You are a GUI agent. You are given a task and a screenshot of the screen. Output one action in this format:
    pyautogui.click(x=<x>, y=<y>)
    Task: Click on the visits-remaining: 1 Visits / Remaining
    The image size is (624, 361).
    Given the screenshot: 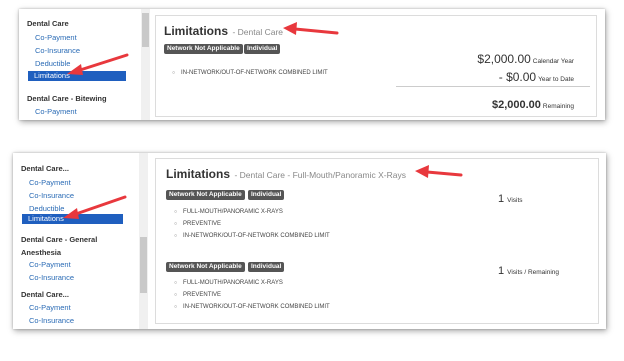 What is the action you would take?
    pyautogui.click(x=528, y=270)
    